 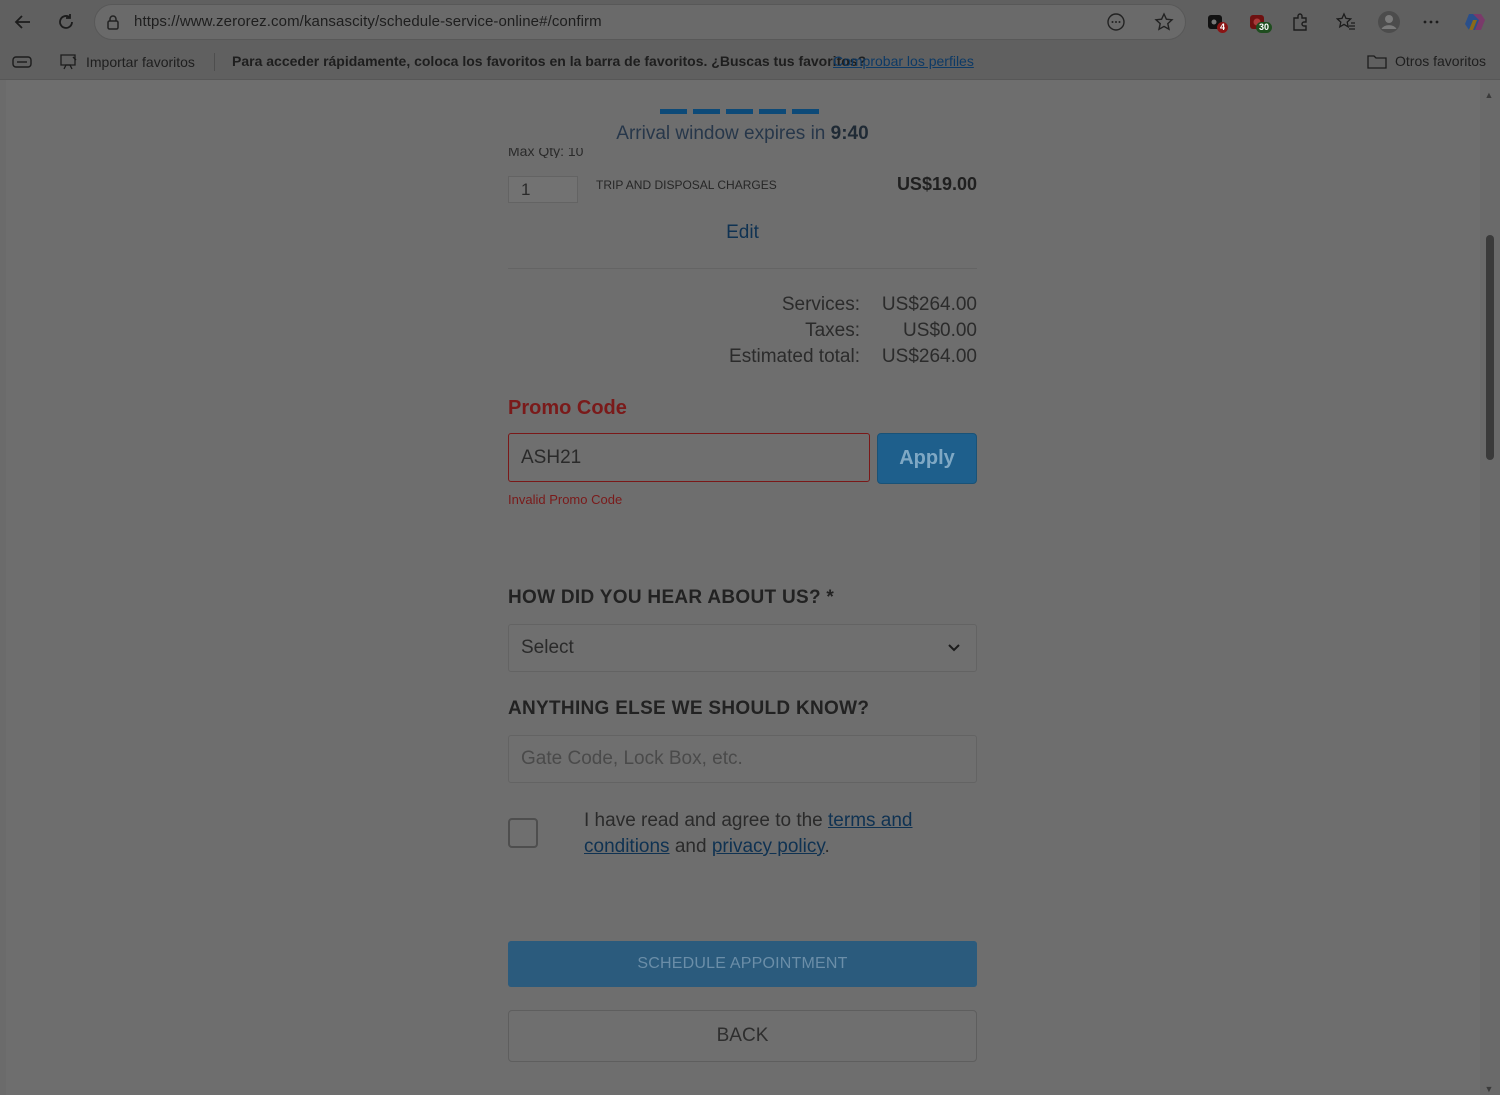 I want to click on taxes-label: Taxes:, so click(x=832, y=330).